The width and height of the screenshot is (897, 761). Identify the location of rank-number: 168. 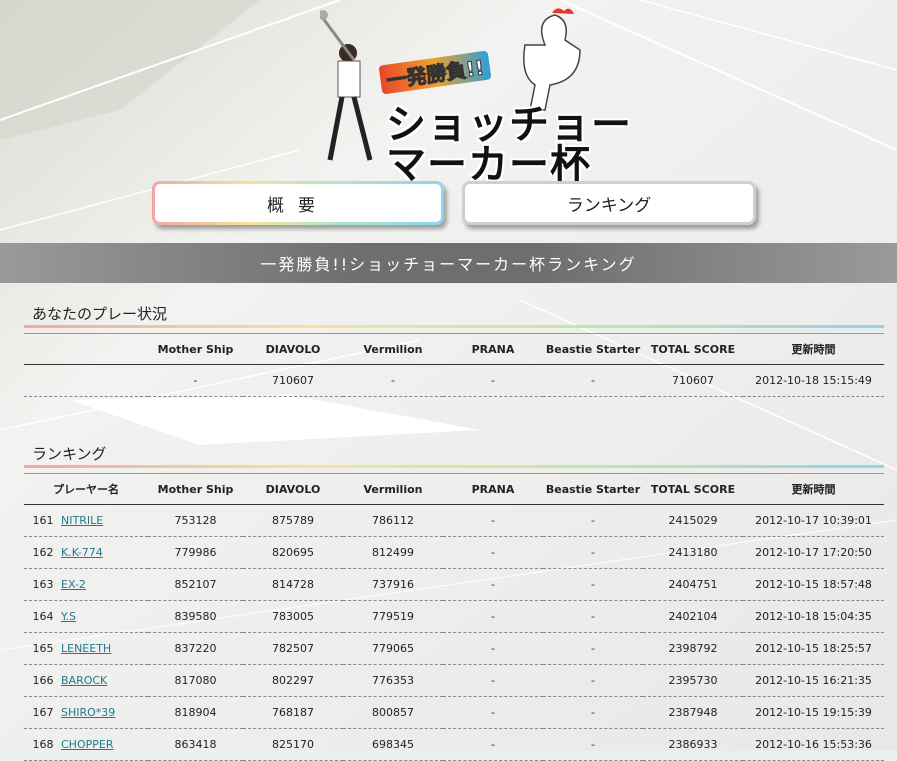
(43, 744).